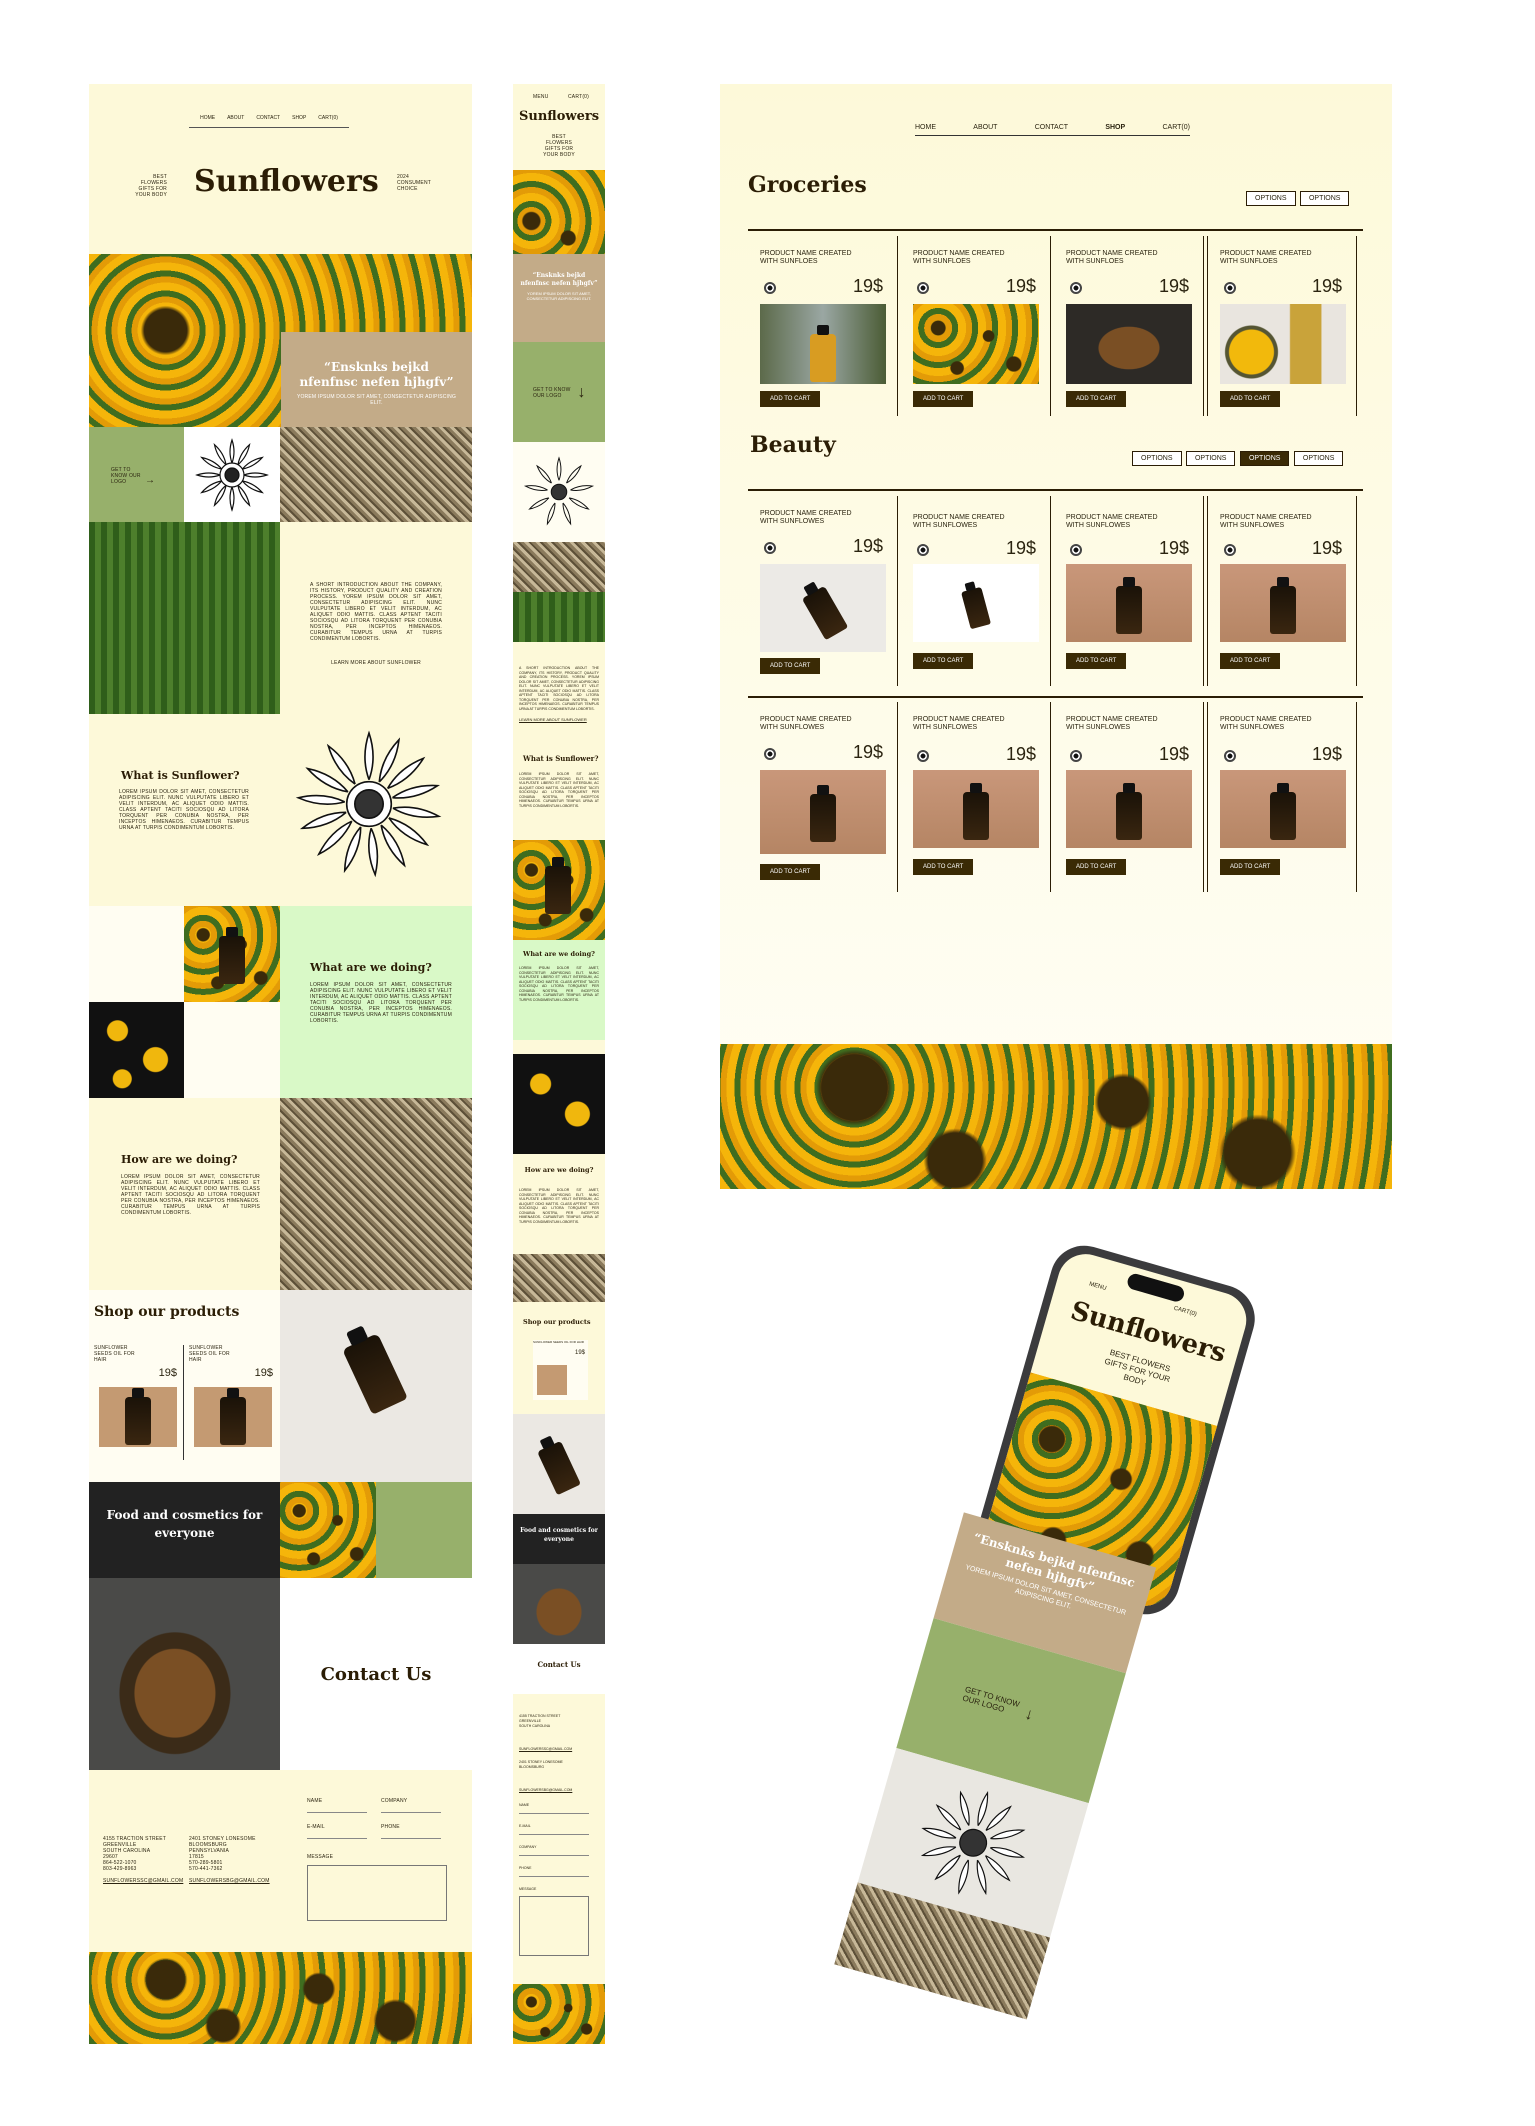 The height and width of the screenshot is (2126, 1535). What do you see at coordinates (559, 719) in the screenshot?
I see `mobile-learn-more: LEARN MORE ABOUT SUNFLOWER` at bounding box center [559, 719].